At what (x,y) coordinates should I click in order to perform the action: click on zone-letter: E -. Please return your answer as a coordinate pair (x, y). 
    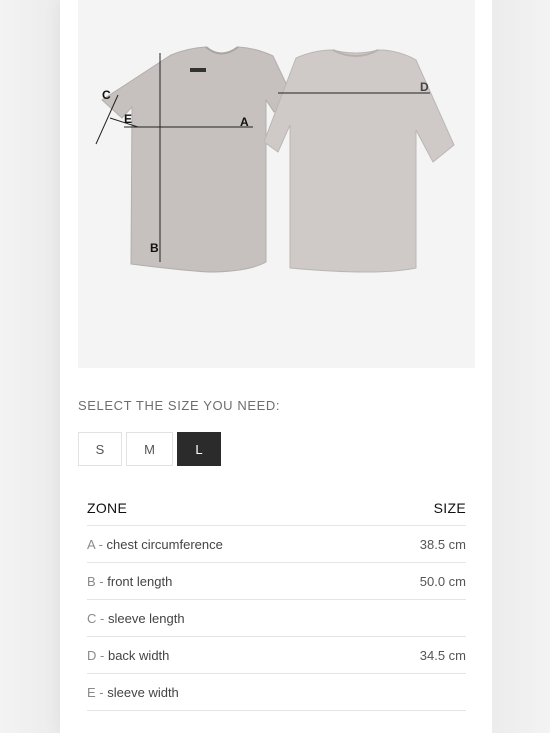
    Looking at the image, I should click on (95, 692).